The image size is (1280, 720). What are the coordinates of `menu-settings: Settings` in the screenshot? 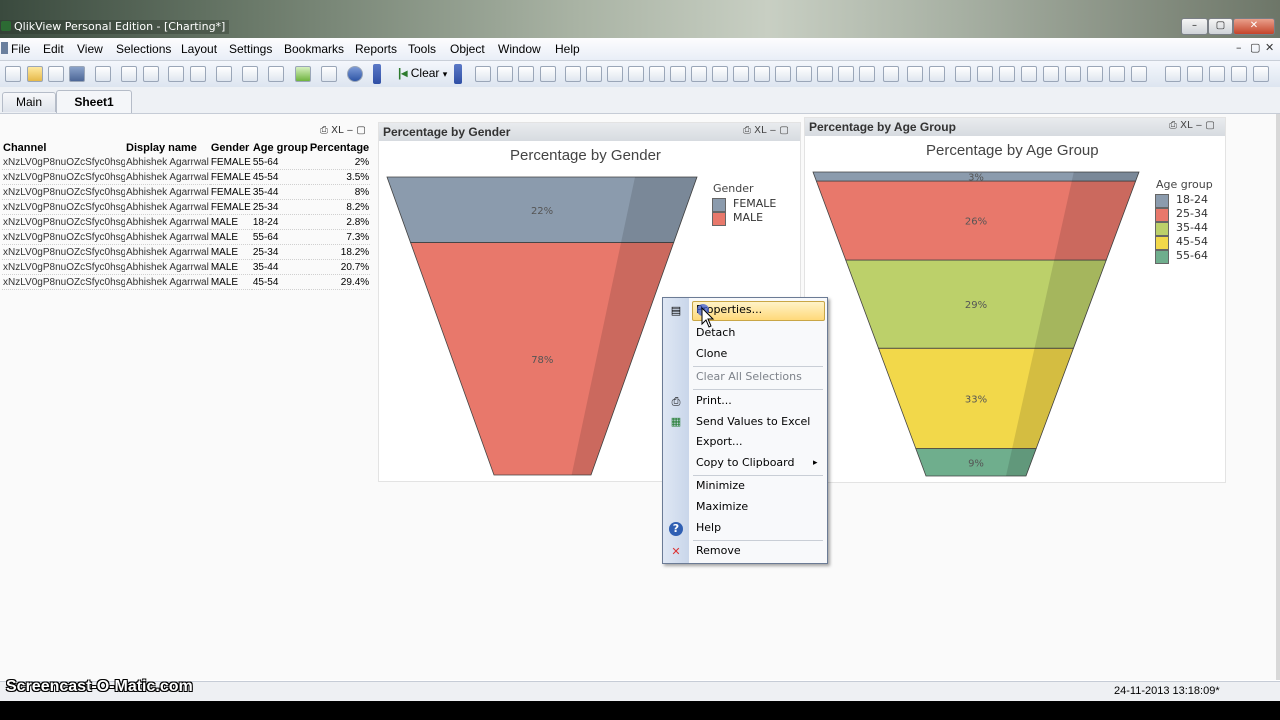 It's located at (250, 49).